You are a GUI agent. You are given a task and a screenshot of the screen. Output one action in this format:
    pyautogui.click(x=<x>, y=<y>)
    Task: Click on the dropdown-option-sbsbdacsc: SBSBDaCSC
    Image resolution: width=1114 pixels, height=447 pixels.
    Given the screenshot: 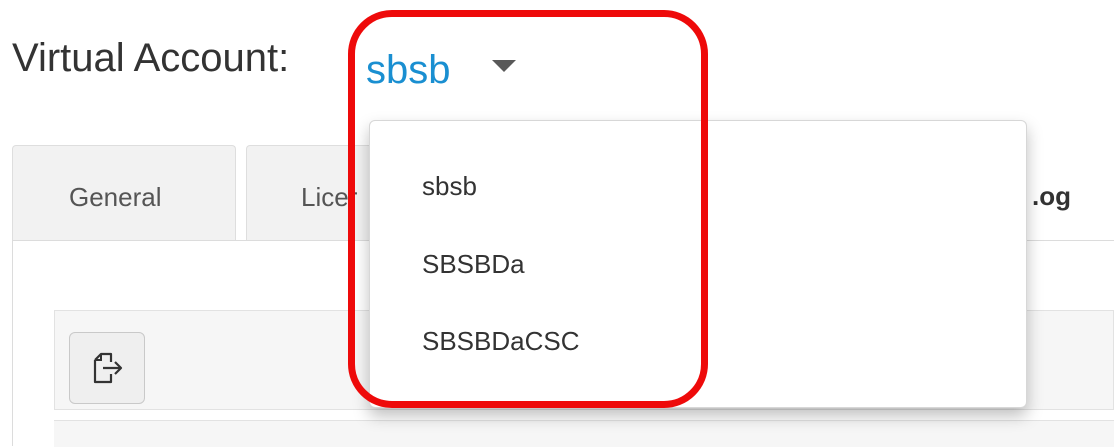 What is the action you would take?
    pyautogui.click(x=501, y=341)
    